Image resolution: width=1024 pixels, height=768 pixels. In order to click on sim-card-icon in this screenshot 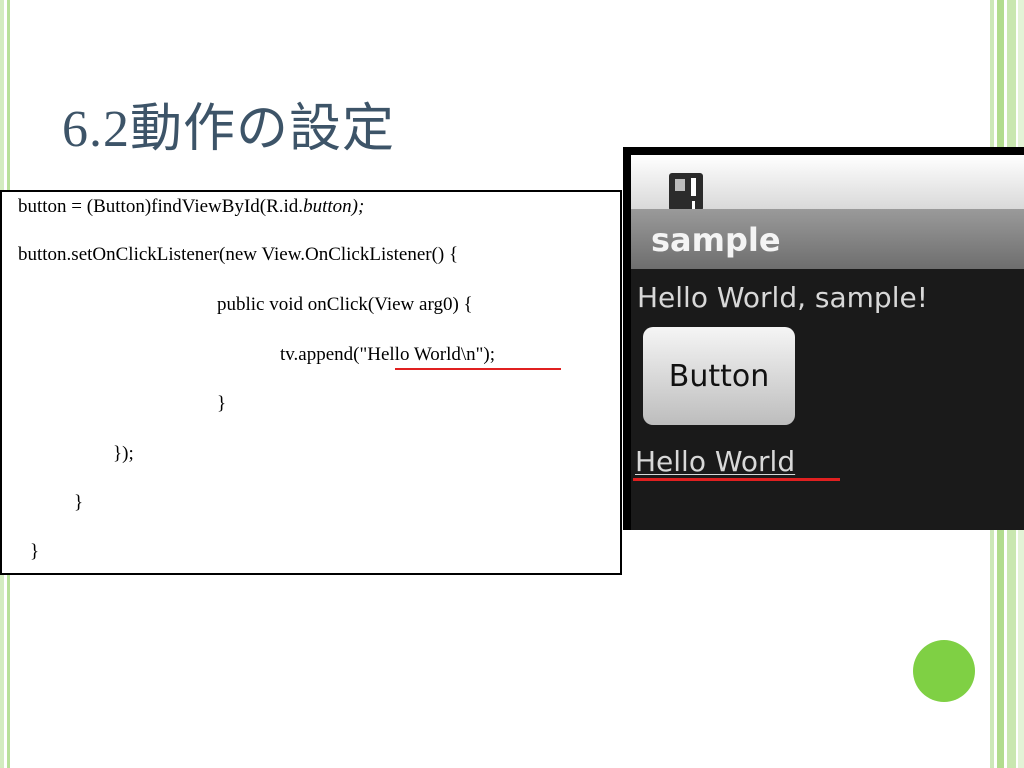, I will do `click(686, 192)`.